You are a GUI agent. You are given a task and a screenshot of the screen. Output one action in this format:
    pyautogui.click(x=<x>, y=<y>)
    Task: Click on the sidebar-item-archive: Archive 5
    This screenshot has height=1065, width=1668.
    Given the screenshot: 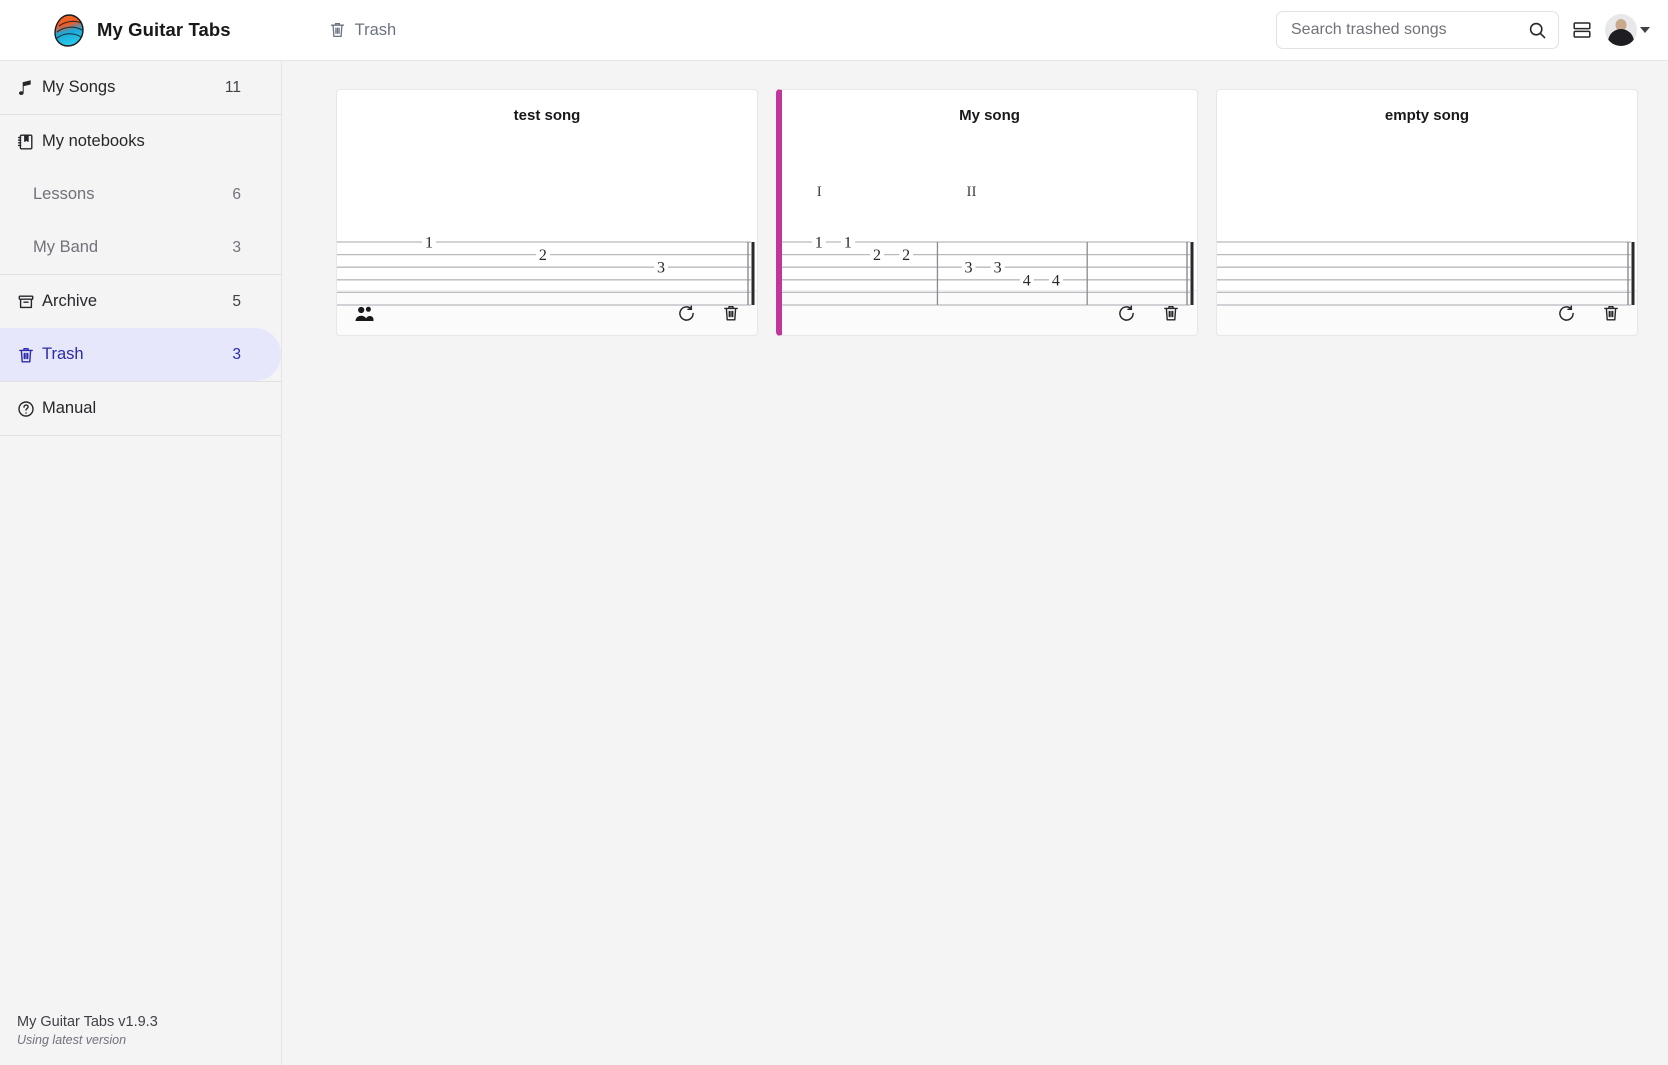 What is the action you would take?
    pyautogui.click(x=140, y=301)
    